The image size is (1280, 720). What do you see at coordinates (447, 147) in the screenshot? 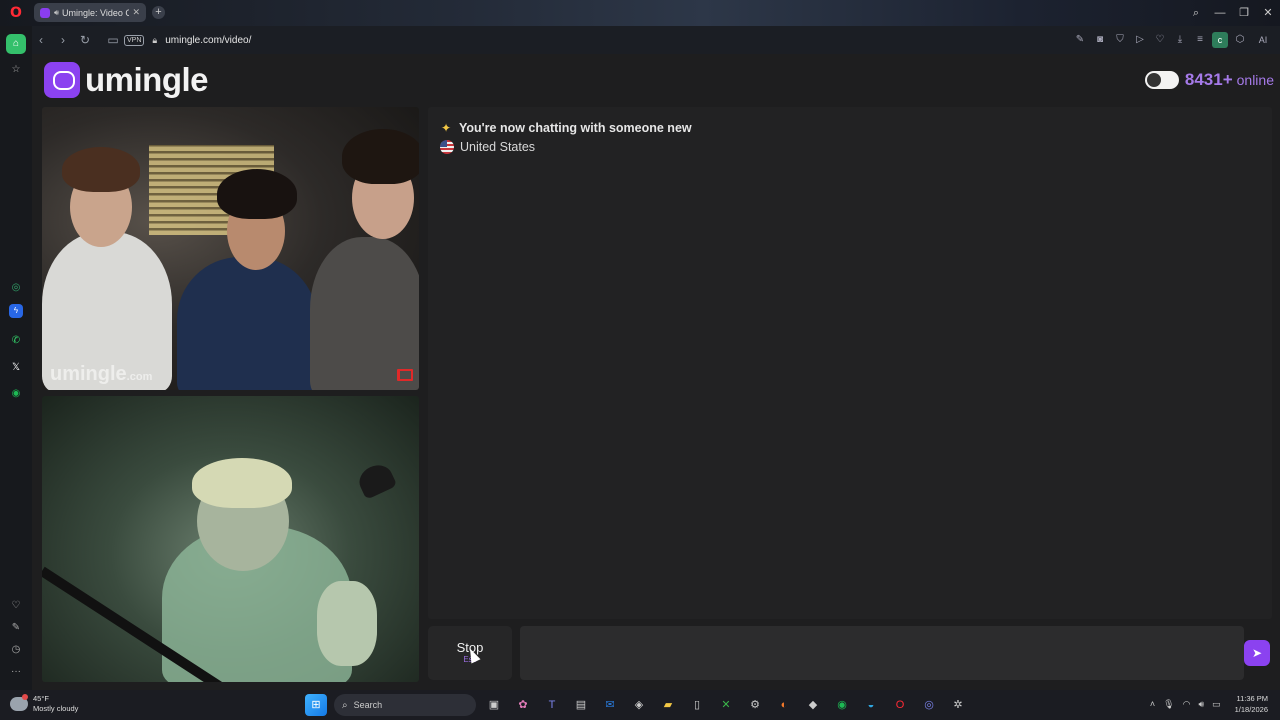
I see `us-flag-icon` at bounding box center [447, 147].